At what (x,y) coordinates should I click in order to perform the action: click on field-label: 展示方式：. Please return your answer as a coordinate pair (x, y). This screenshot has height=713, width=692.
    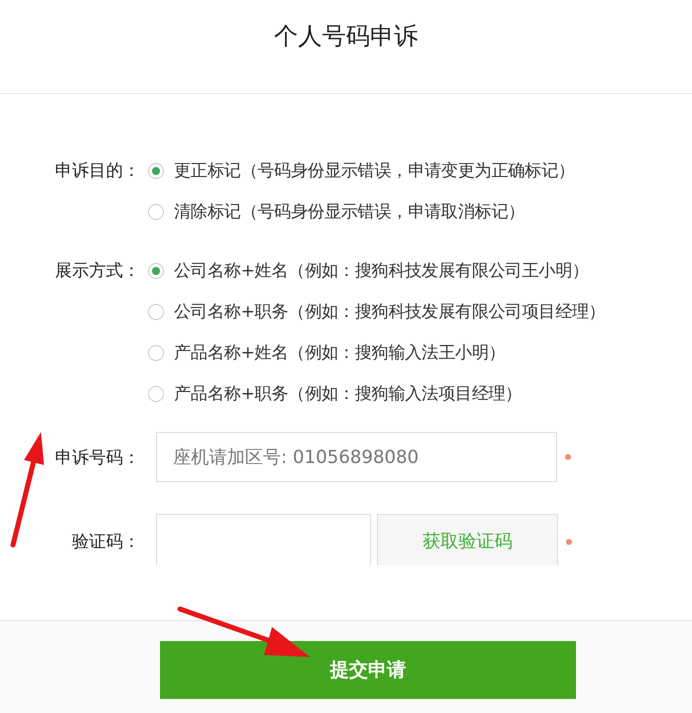
    Looking at the image, I should click on (97, 271).